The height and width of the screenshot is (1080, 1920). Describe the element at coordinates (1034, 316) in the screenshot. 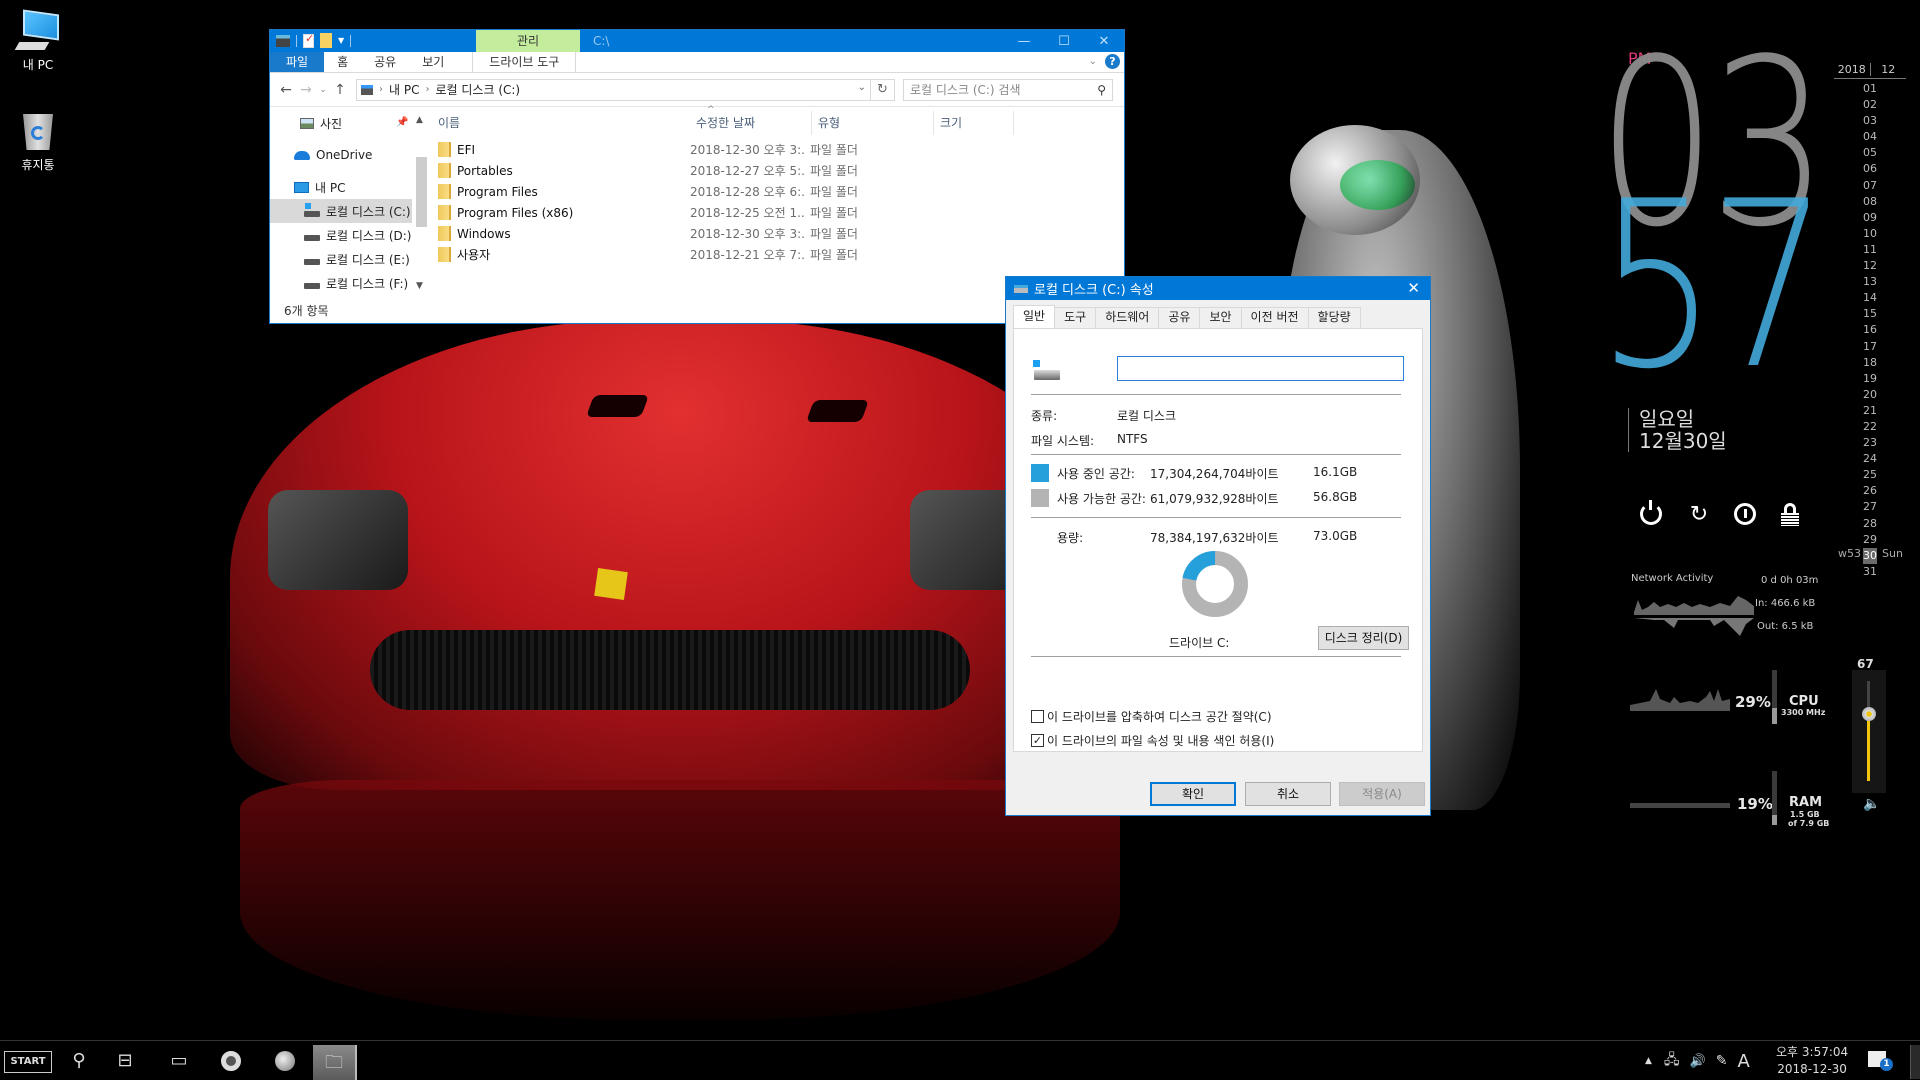

I see `tab-general: 일반` at that location.